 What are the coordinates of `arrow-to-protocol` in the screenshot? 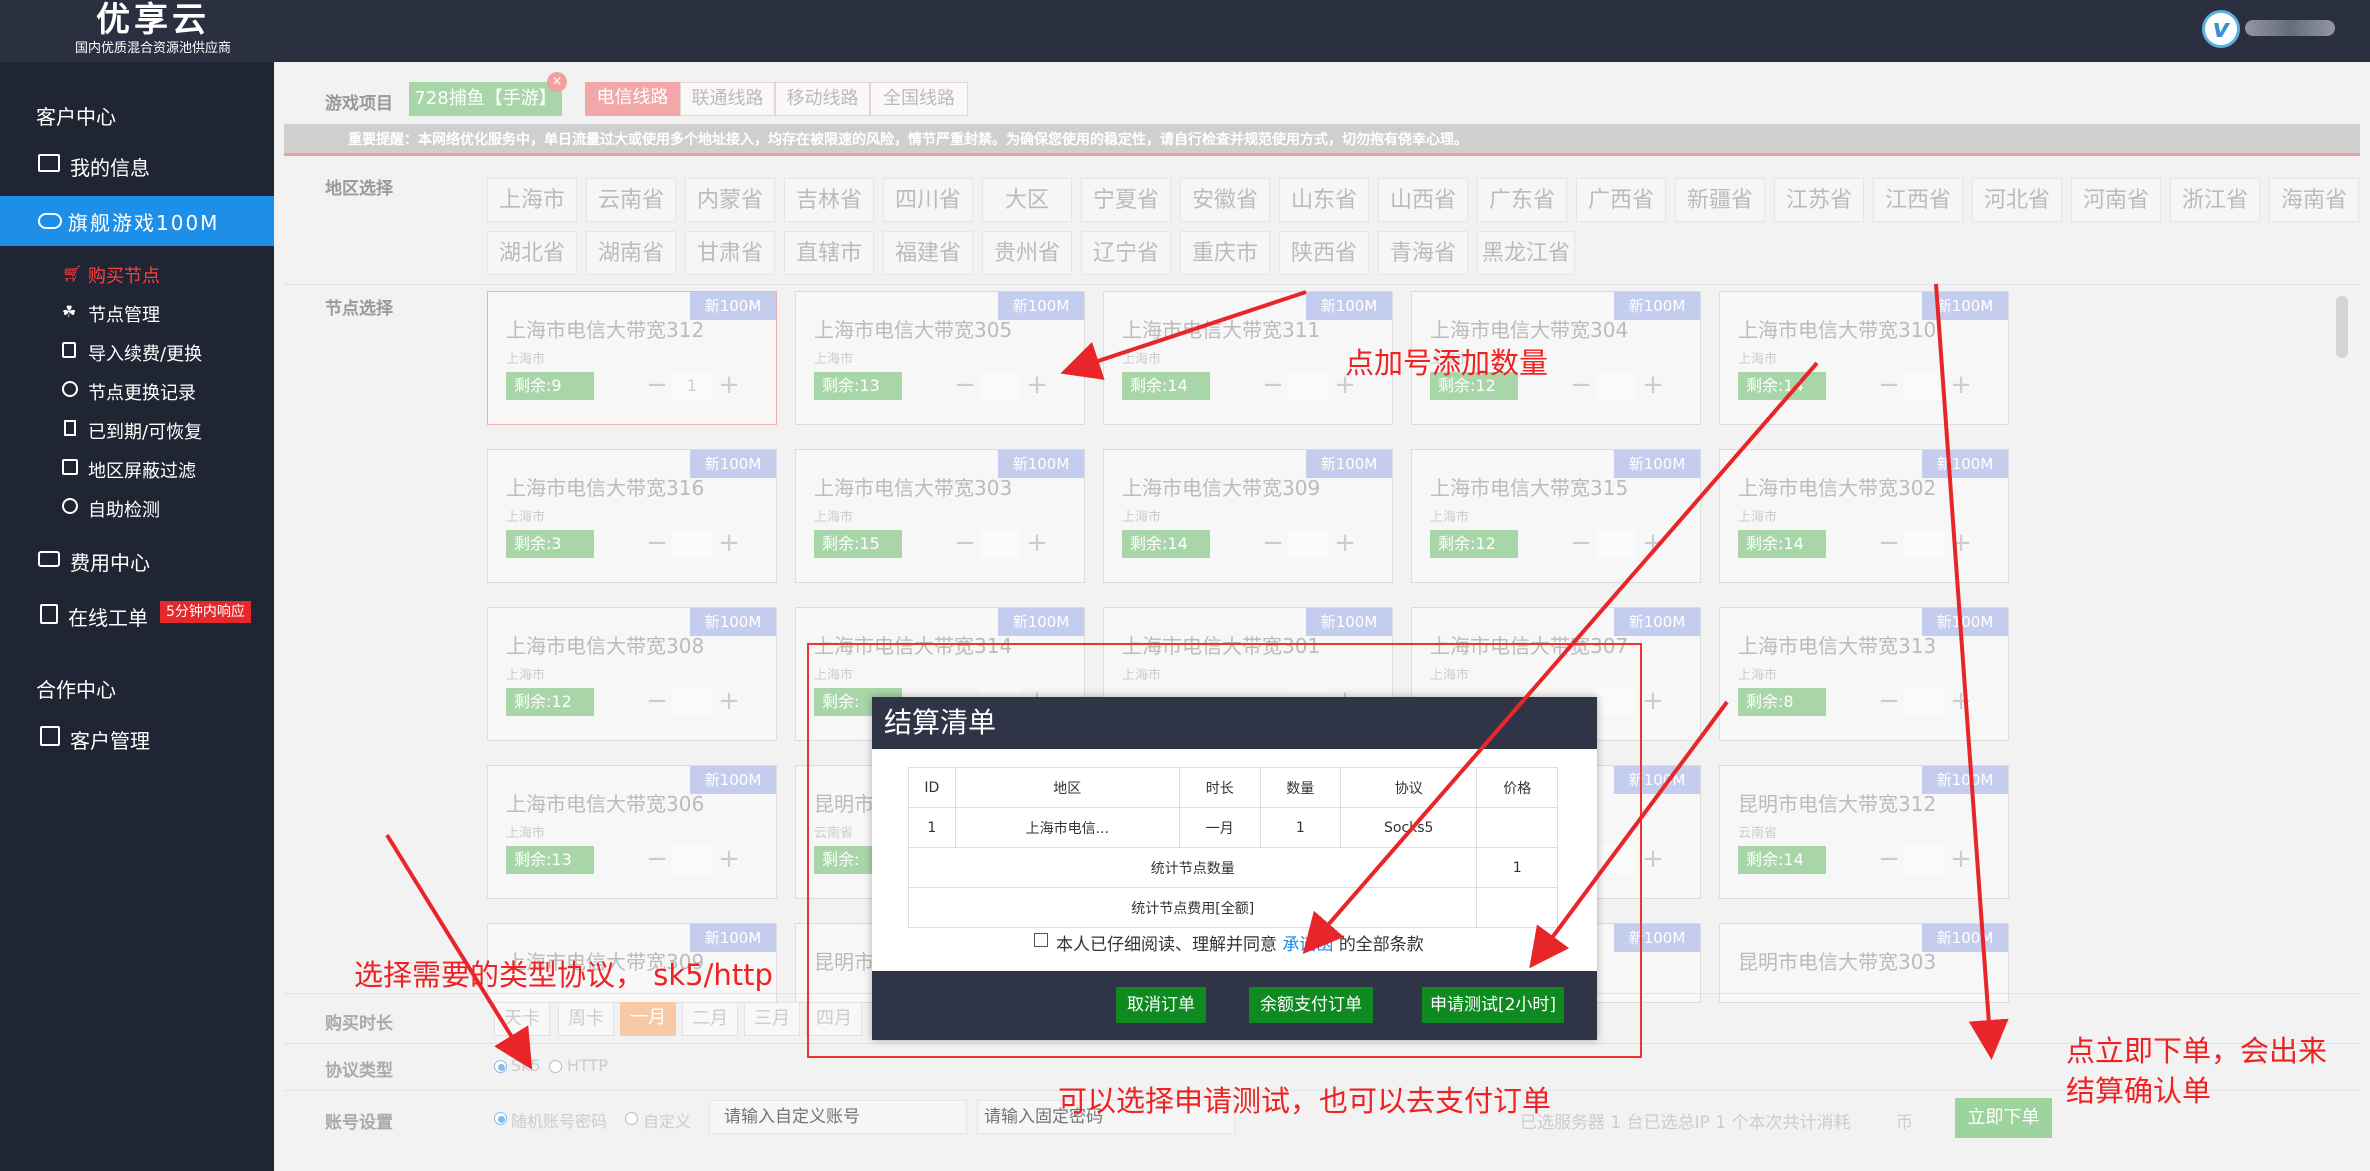 It's located at (459, 951).